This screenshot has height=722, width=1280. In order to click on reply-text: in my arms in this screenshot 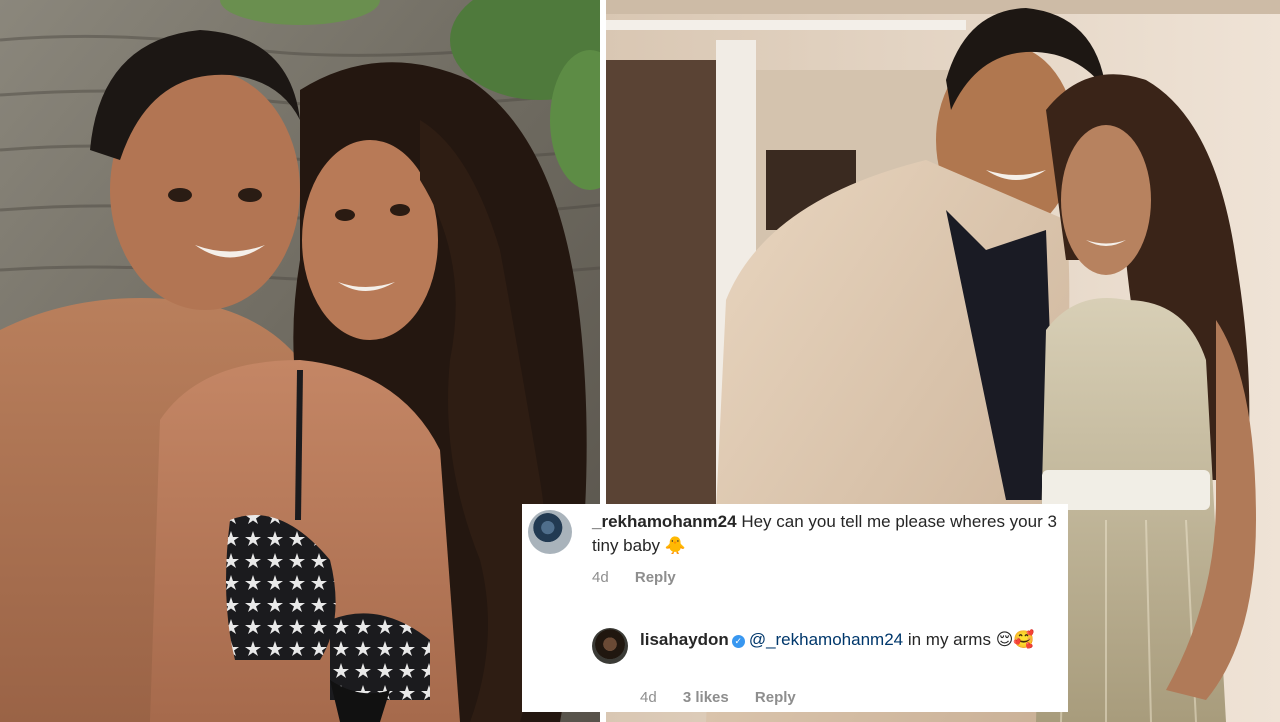, I will do `click(949, 639)`.